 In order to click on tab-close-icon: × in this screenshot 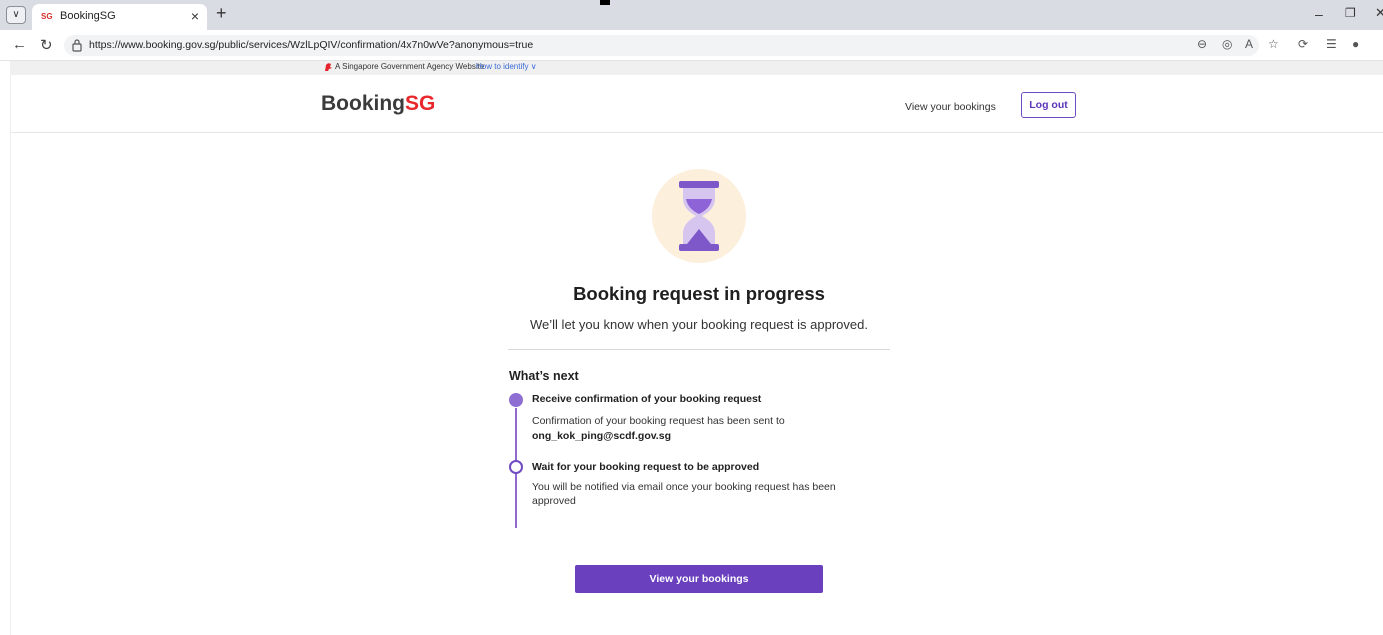, I will do `click(195, 16)`.